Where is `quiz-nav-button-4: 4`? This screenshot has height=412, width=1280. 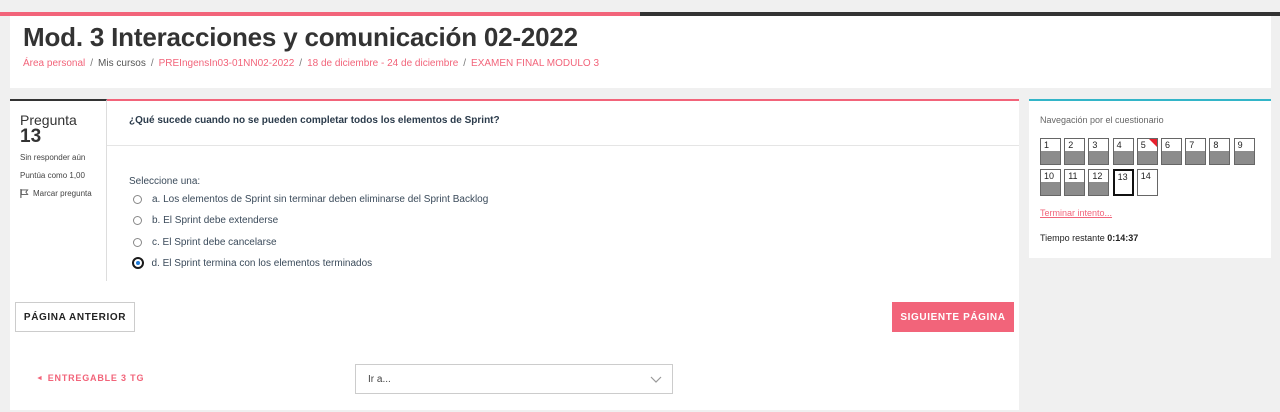 quiz-nav-button-4: 4 is located at coordinates (1123, 151).